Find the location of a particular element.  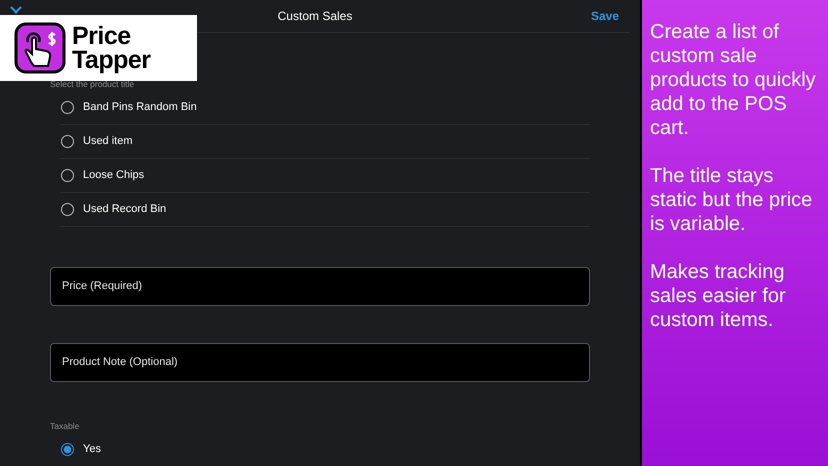

promo-text: Create a list of custom sale products to quickly add to the POS cart. is located at coordinates (733, 80).